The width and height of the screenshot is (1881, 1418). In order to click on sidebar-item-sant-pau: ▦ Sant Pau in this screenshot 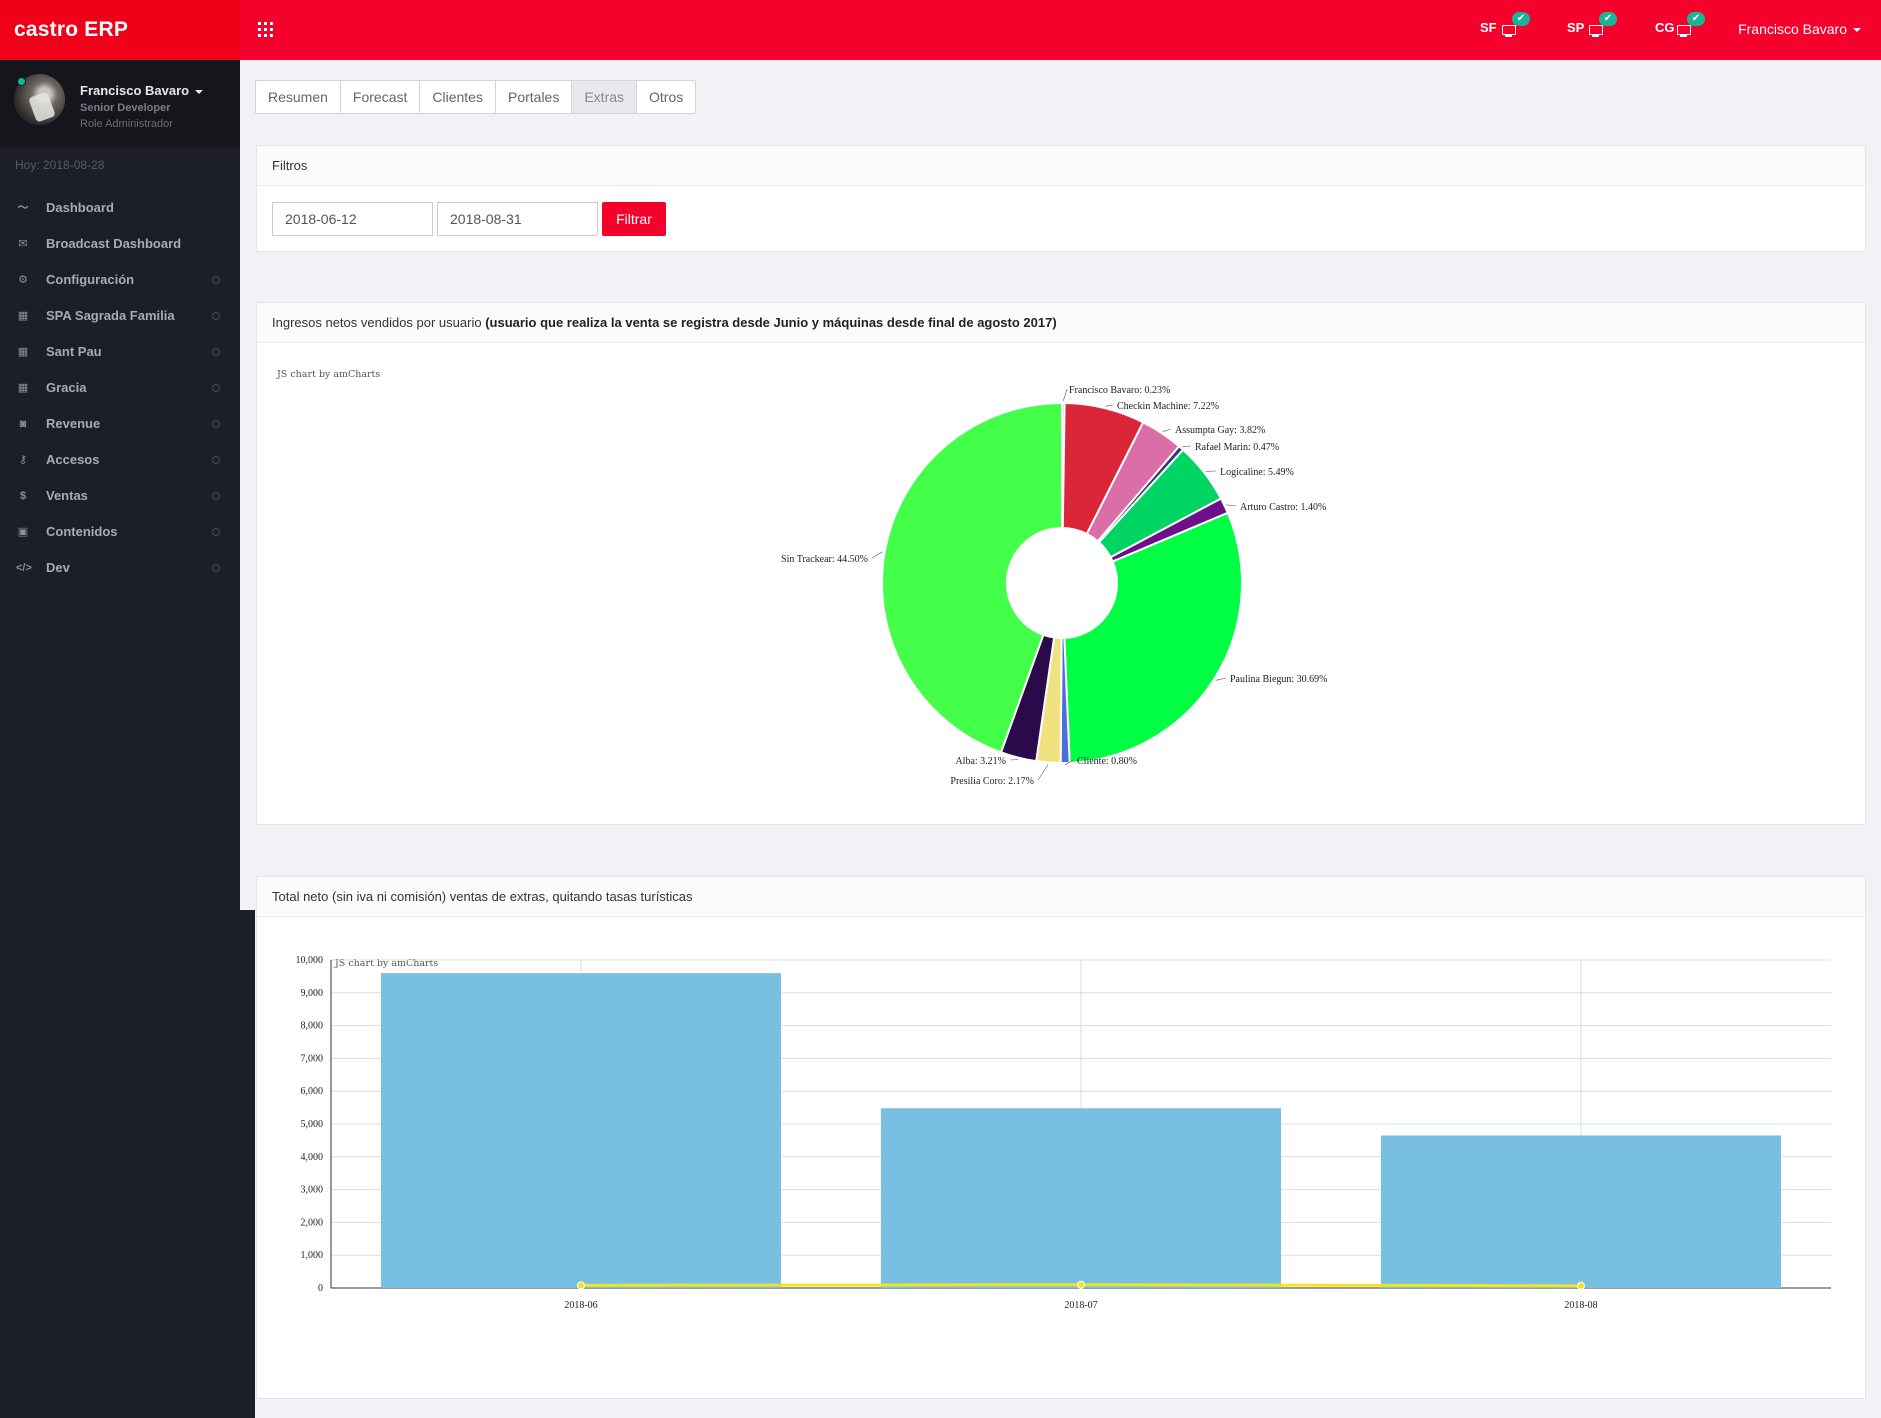, I will do `click(120, 352)`.